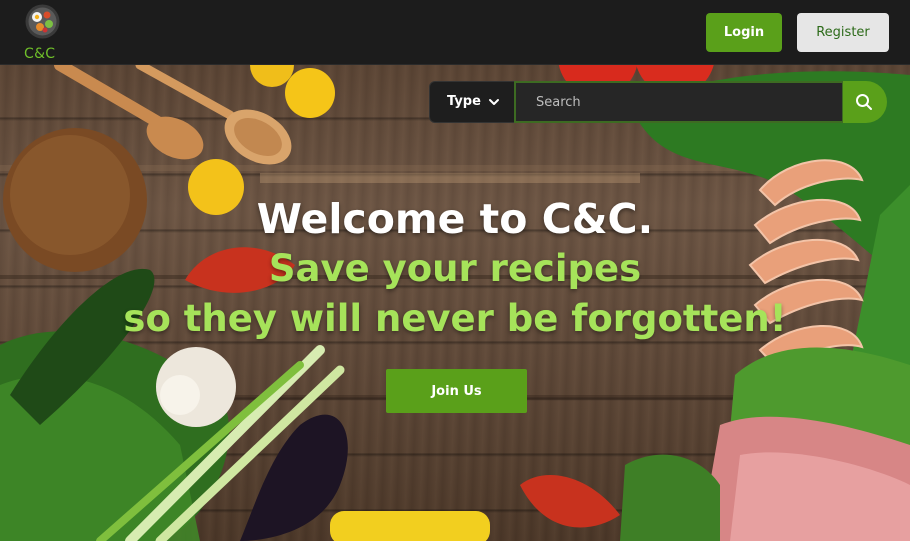 The image size is (910, 541). Describe the element at coordinates (40, 54) in the screenshot. I see `brand-text: C&C` at that location.